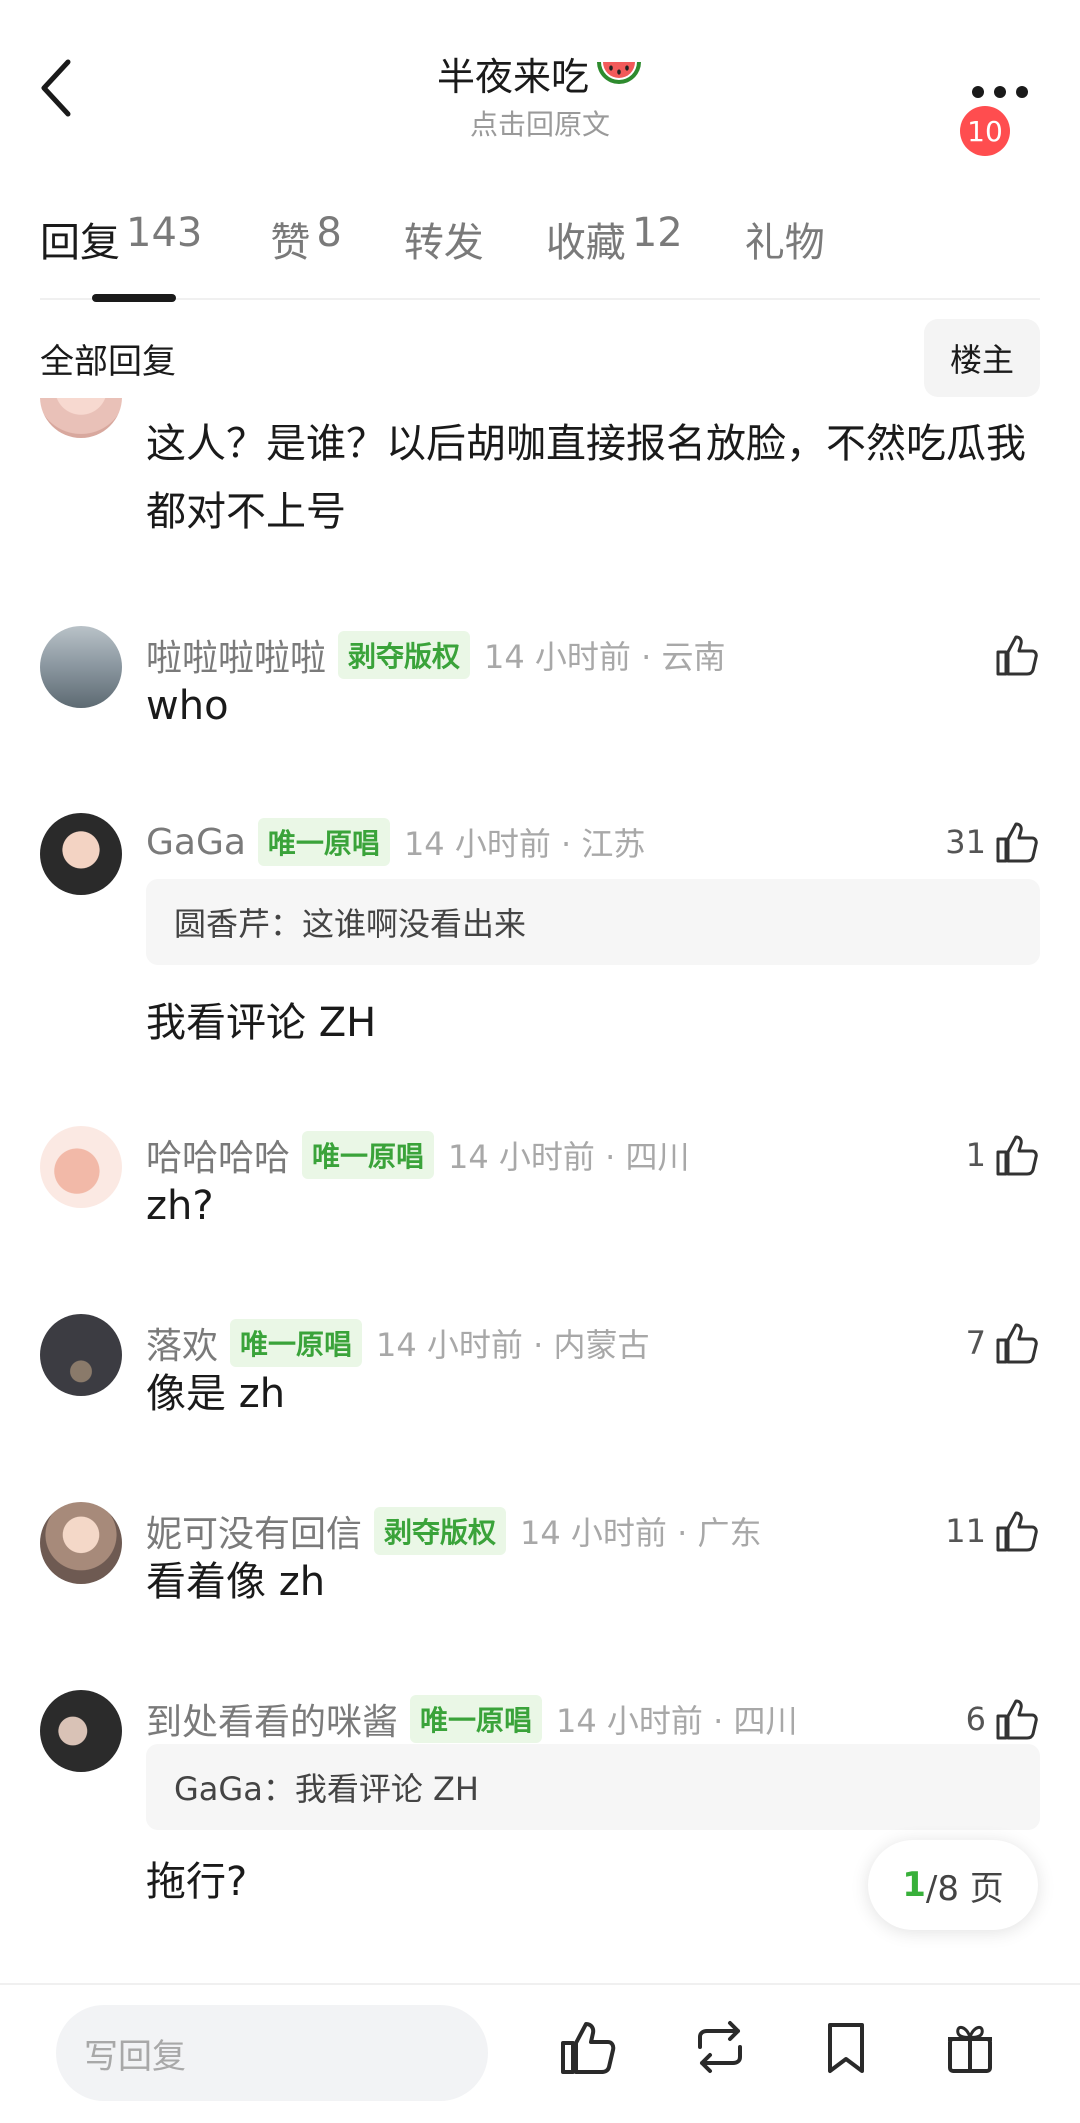  I want to click on bottom-action-bar: 写回复, so click(540, 2053).